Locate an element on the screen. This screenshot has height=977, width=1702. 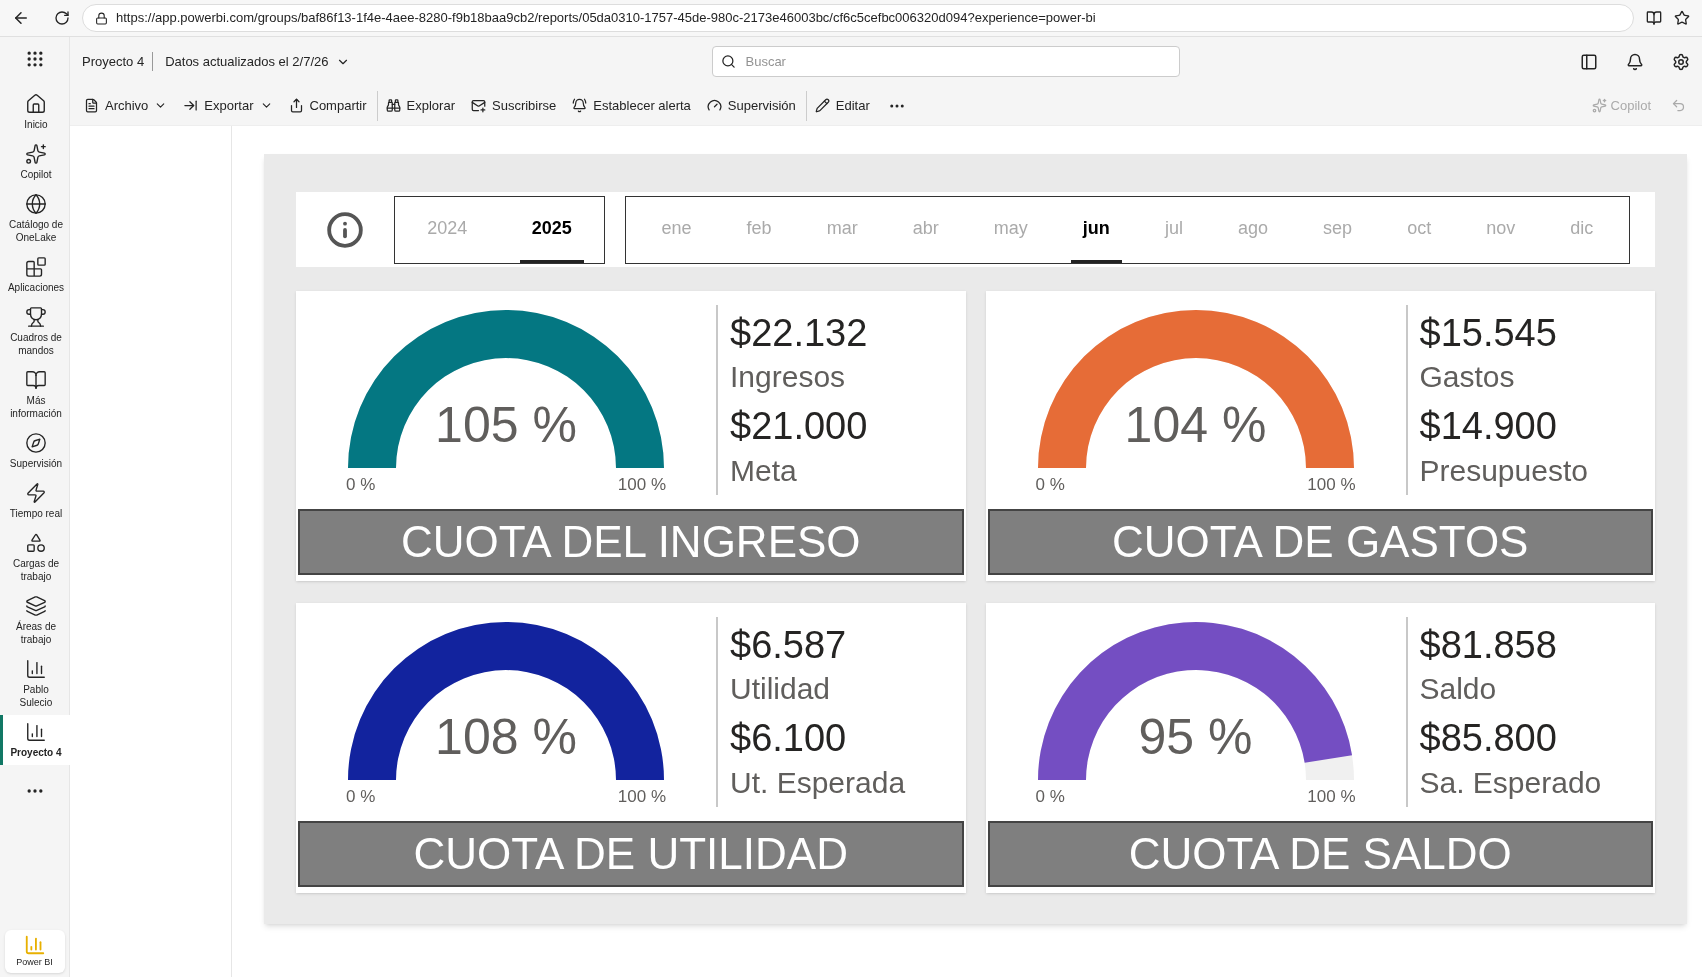
sidebar-item: Inicio is located at coordinates (35, 112).